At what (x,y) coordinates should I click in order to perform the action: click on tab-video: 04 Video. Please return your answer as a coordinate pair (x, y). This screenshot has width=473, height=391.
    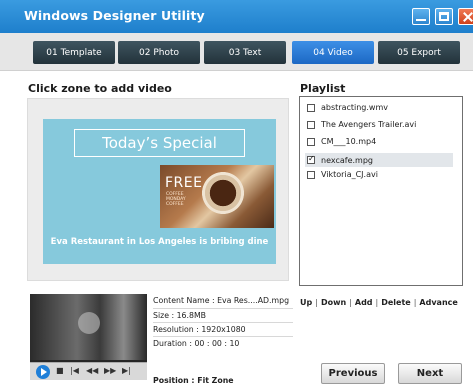
    Looking at the image, I should click on (333, 52).